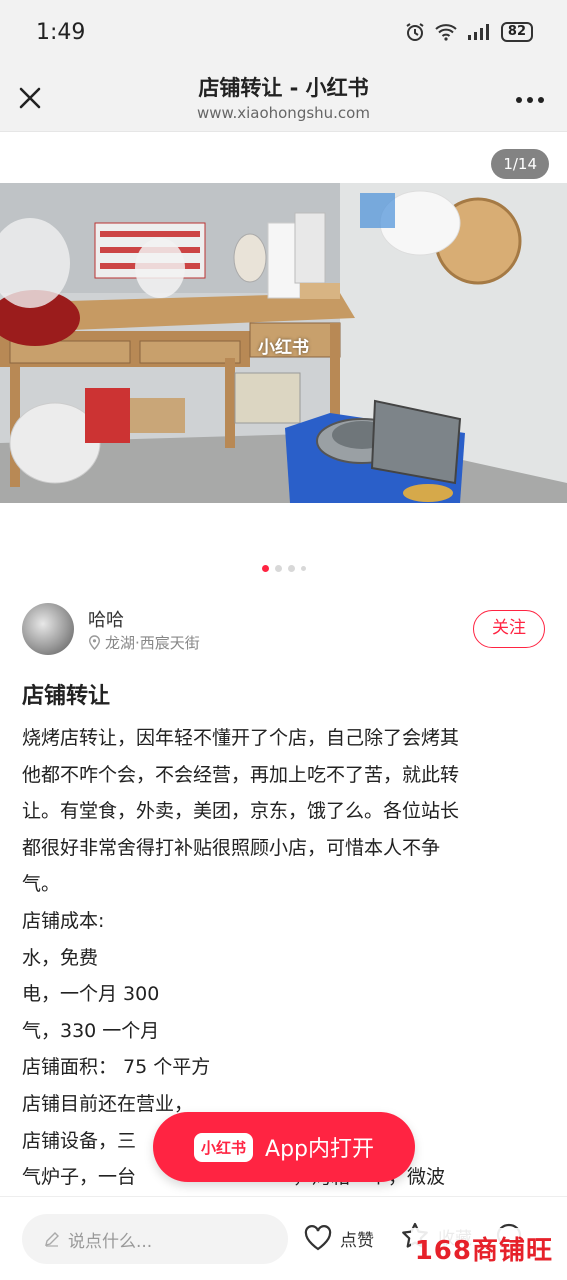  What do you see at coordinates (241, 811) in the screenshot?
I see `note-line: 让。有堂食，外卖，美团，京东，饿了么。各位站长` at bounding box center [241, 811].